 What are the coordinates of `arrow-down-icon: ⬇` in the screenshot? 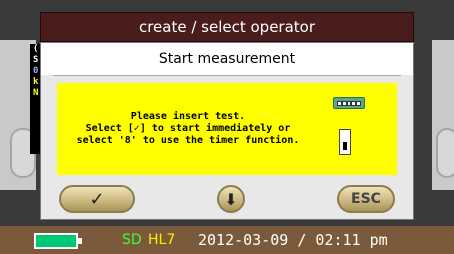 It's located at (231, 199).